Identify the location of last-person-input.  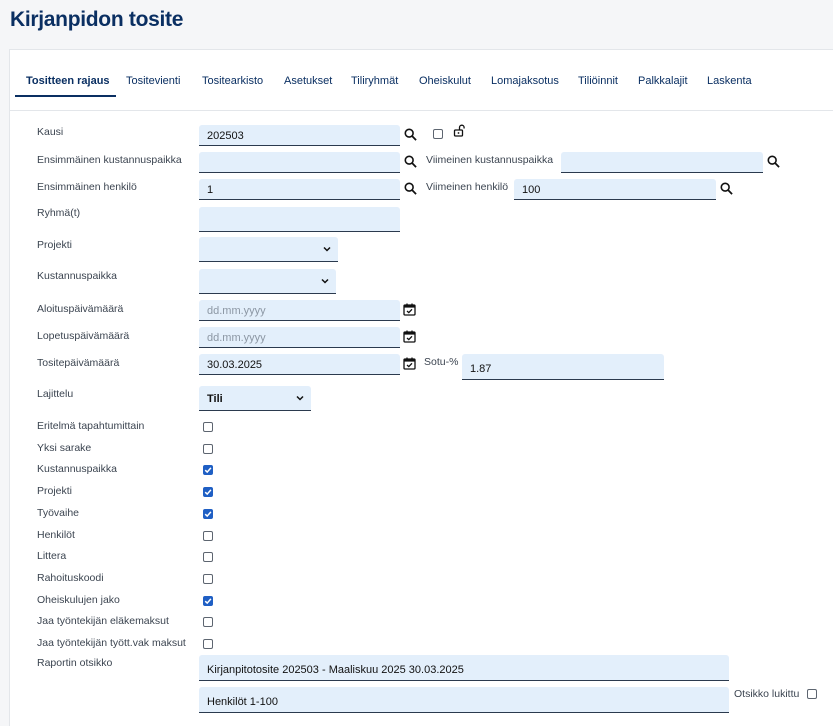
(615, 189).